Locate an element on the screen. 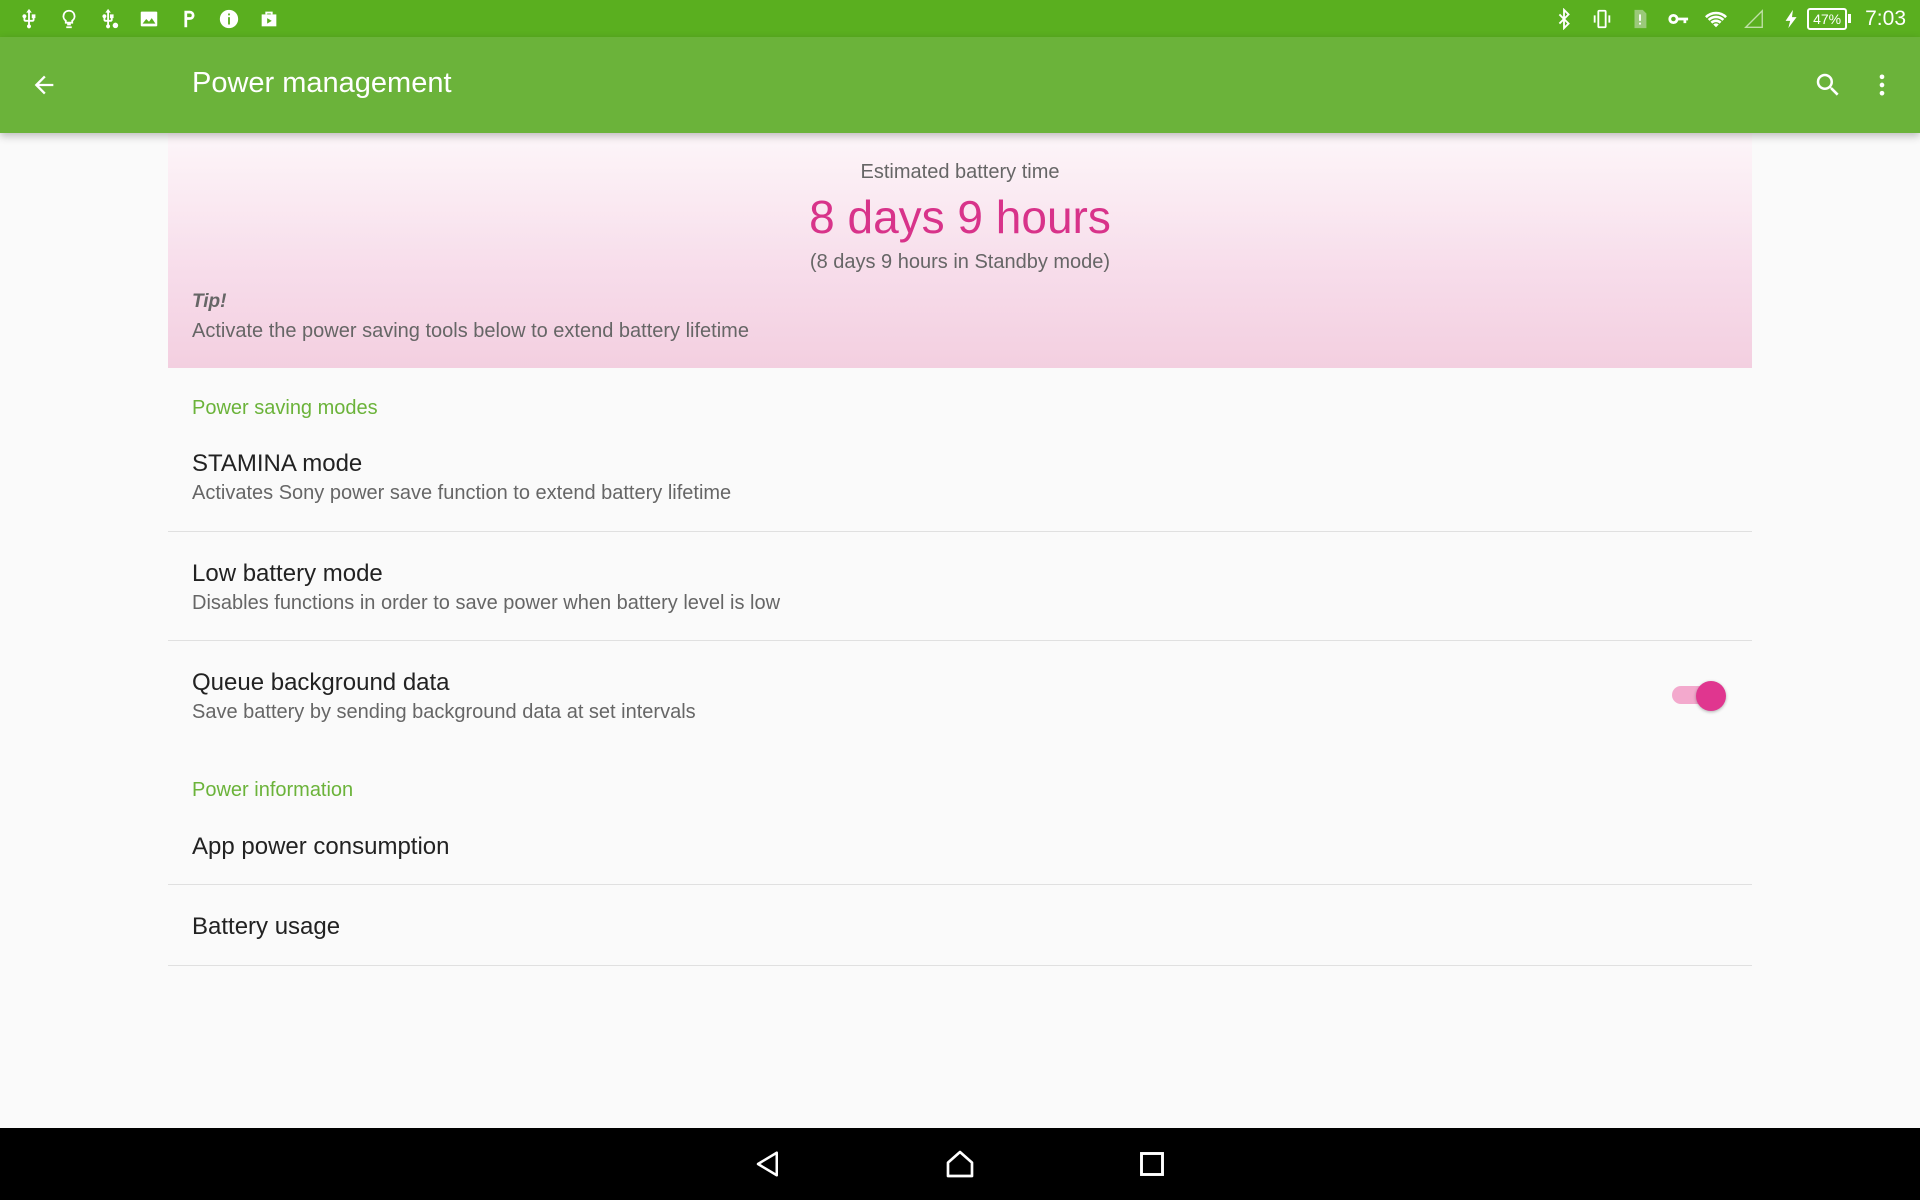  section-header-power-information: Power information is located at coordinates (273, 790).